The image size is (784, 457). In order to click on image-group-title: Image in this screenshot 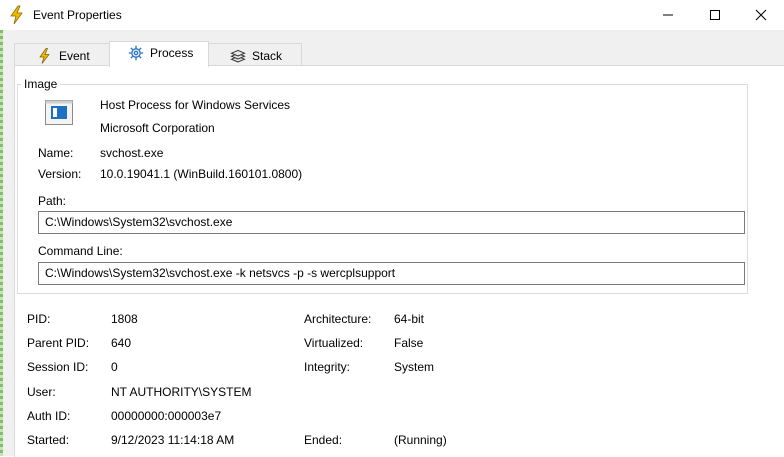, I will do `click(41, 84)`.